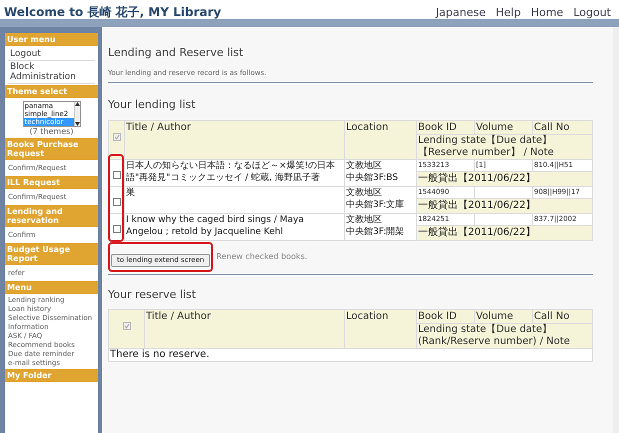 Image resolution: width=619 pixels, height=433 pixels. I want to click on sidebar-section-header: Books Purchase Request, so click(51, 149).